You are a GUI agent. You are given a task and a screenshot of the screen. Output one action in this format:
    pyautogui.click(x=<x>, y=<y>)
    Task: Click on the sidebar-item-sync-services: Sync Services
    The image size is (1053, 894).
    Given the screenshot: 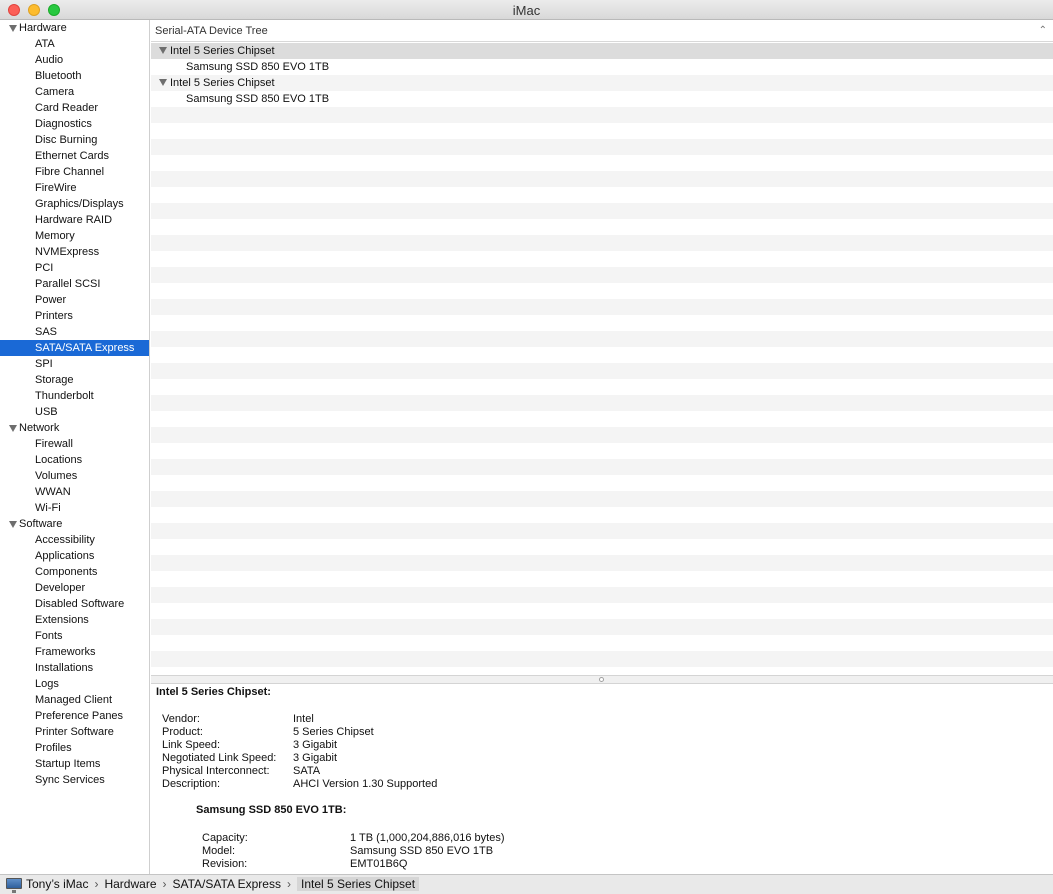 What is the action you would take?
    pyautogui.click(x=74, y=780)
    